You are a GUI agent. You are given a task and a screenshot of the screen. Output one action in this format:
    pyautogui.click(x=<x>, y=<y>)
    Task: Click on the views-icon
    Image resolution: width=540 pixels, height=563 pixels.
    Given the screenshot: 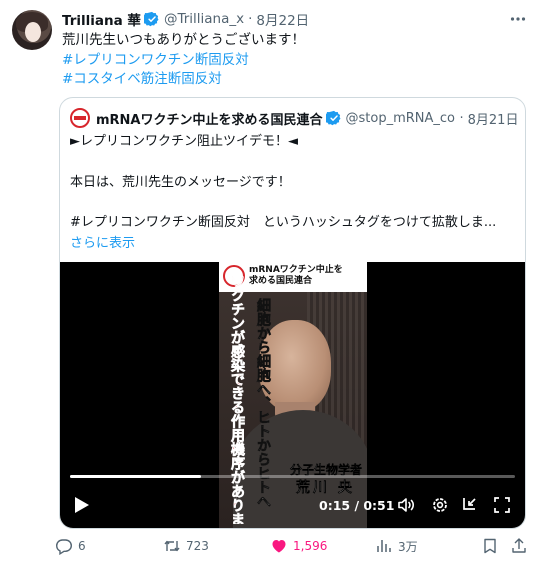 What is the action you would take?
    pyautogui.click(x=384, y=546)
    